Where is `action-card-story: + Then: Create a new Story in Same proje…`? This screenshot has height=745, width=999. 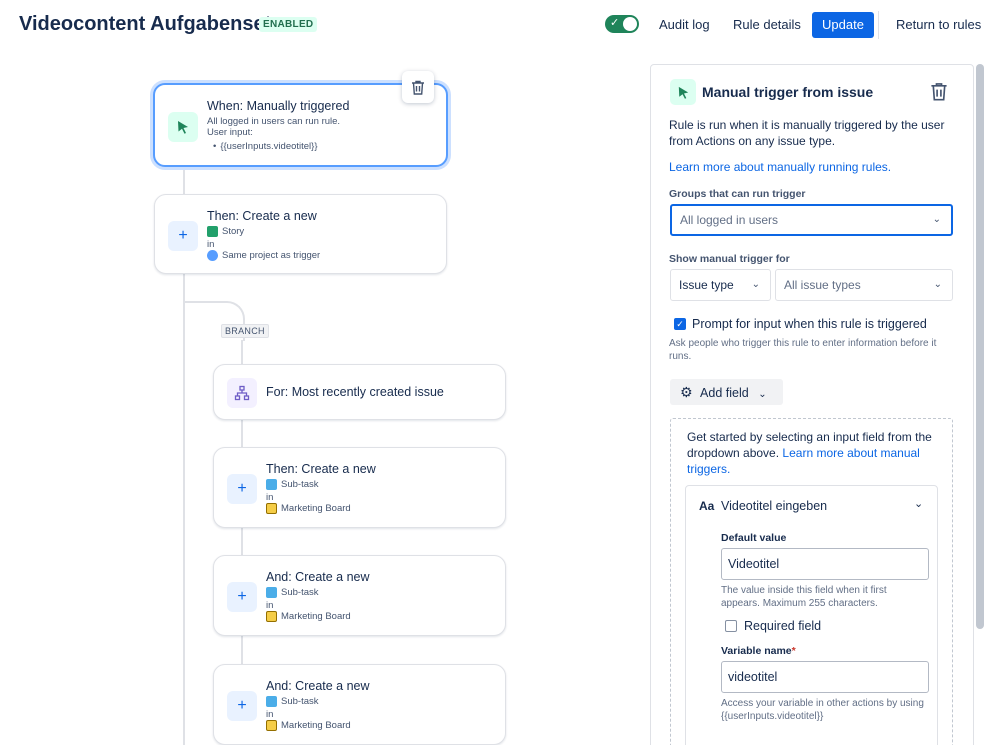
action-card-story: + Then: Create a new Story in Same proje… is located at coordinates (300, 234).